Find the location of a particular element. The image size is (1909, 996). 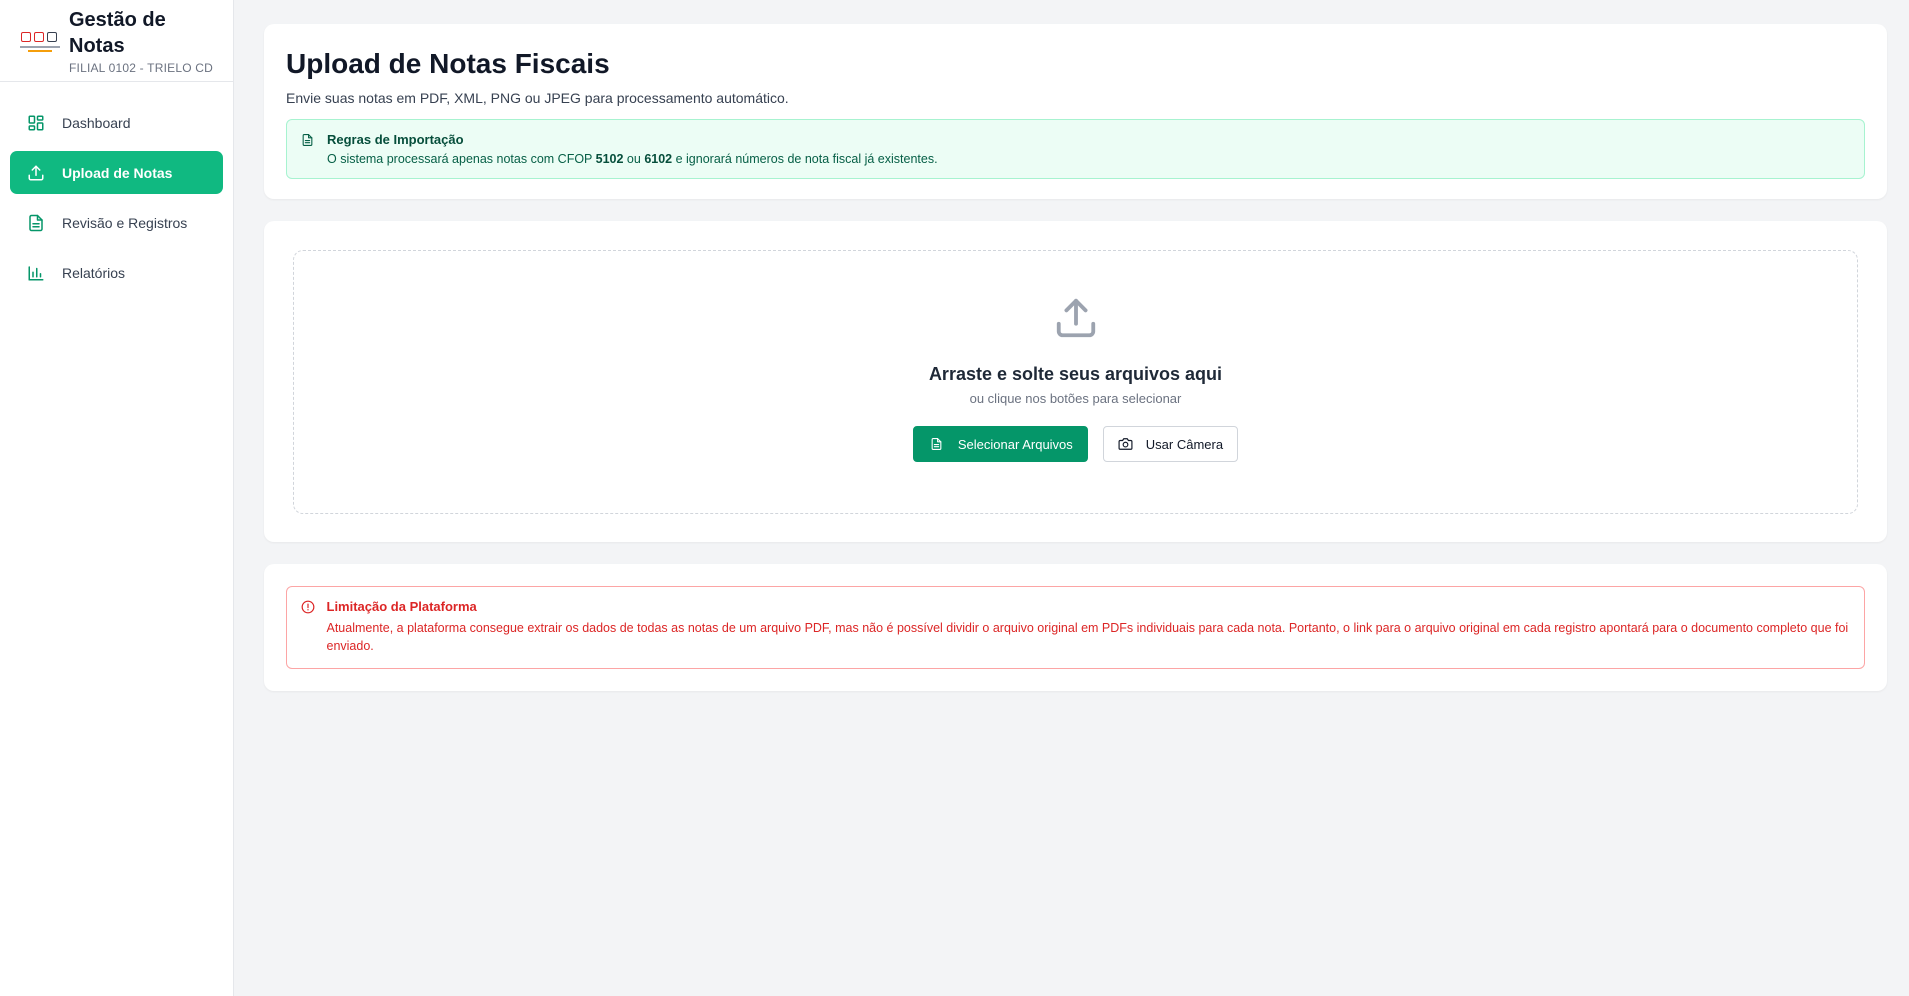

dropzone-subtitle: ou clique nos botões para selecionar is located at coordinates (1075, 398).